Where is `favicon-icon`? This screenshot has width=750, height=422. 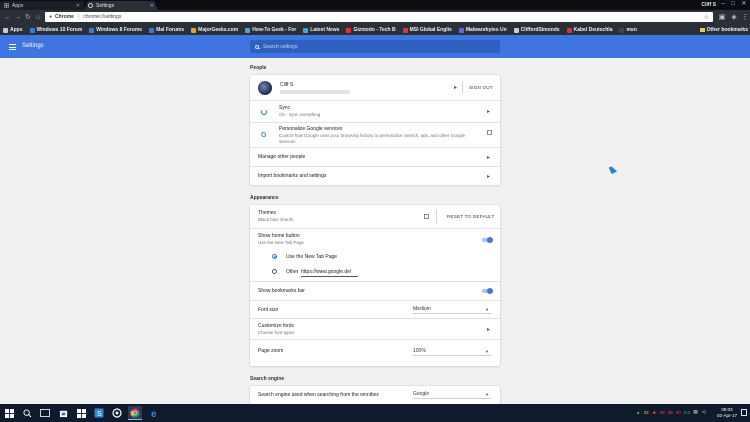 favicon-icon is located at coordinates (306, 30).